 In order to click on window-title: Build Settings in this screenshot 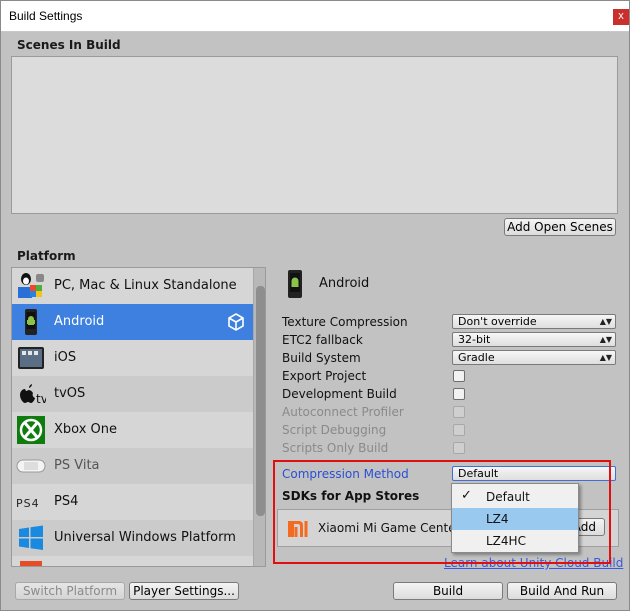, I will do `click(46, 16)`.